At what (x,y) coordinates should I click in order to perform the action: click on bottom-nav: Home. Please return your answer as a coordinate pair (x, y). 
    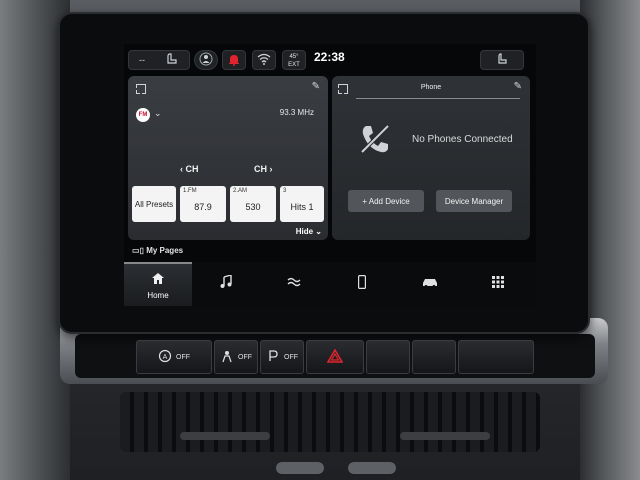
    Looking at the image, I should click on (330, 284).